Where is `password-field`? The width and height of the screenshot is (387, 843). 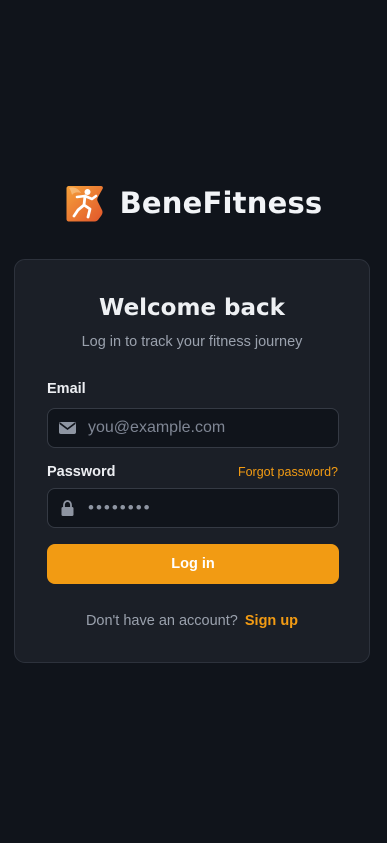 password-field is located at coordinates (193, 508).